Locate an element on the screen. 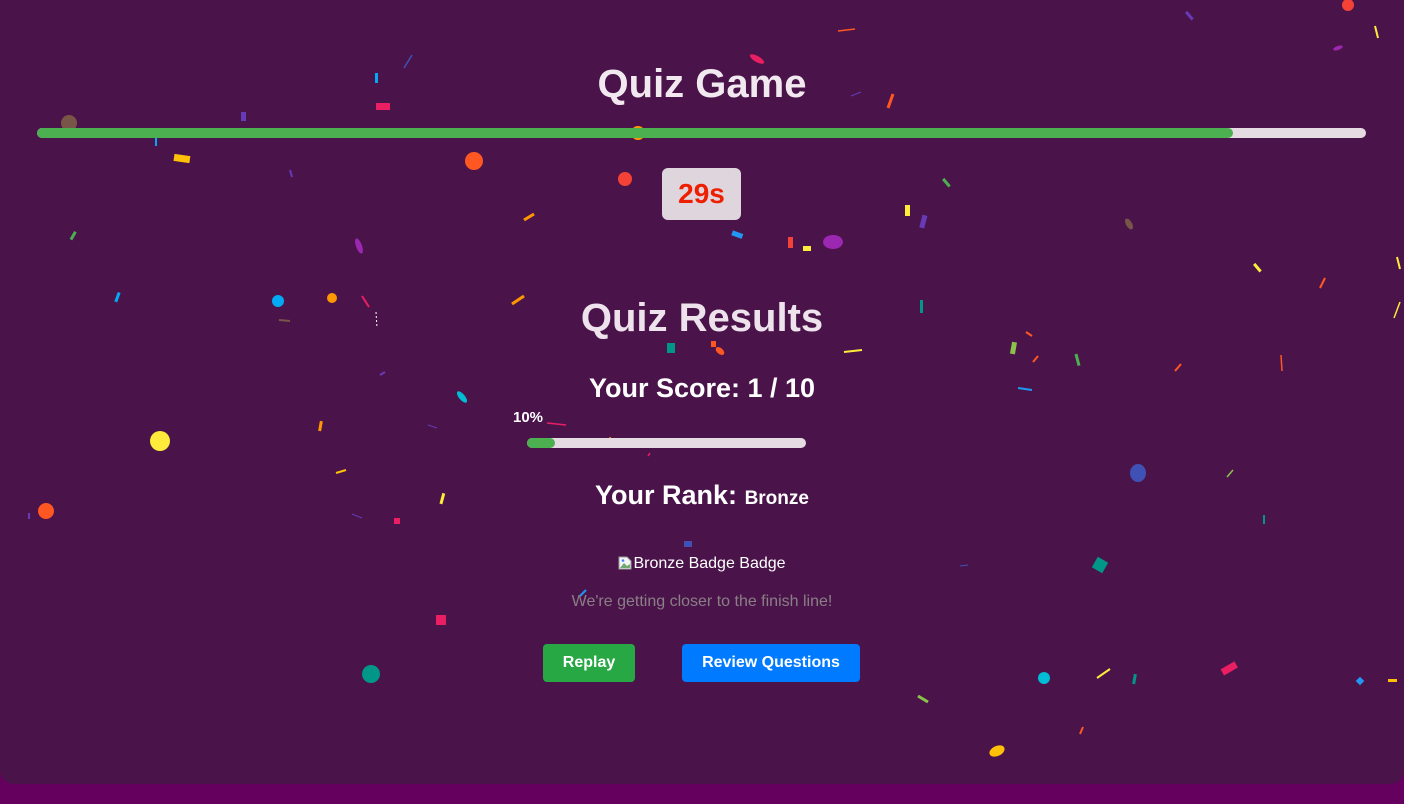  rank-badge-image: Bronze Badge Badge is located at coordinates (702, 564).